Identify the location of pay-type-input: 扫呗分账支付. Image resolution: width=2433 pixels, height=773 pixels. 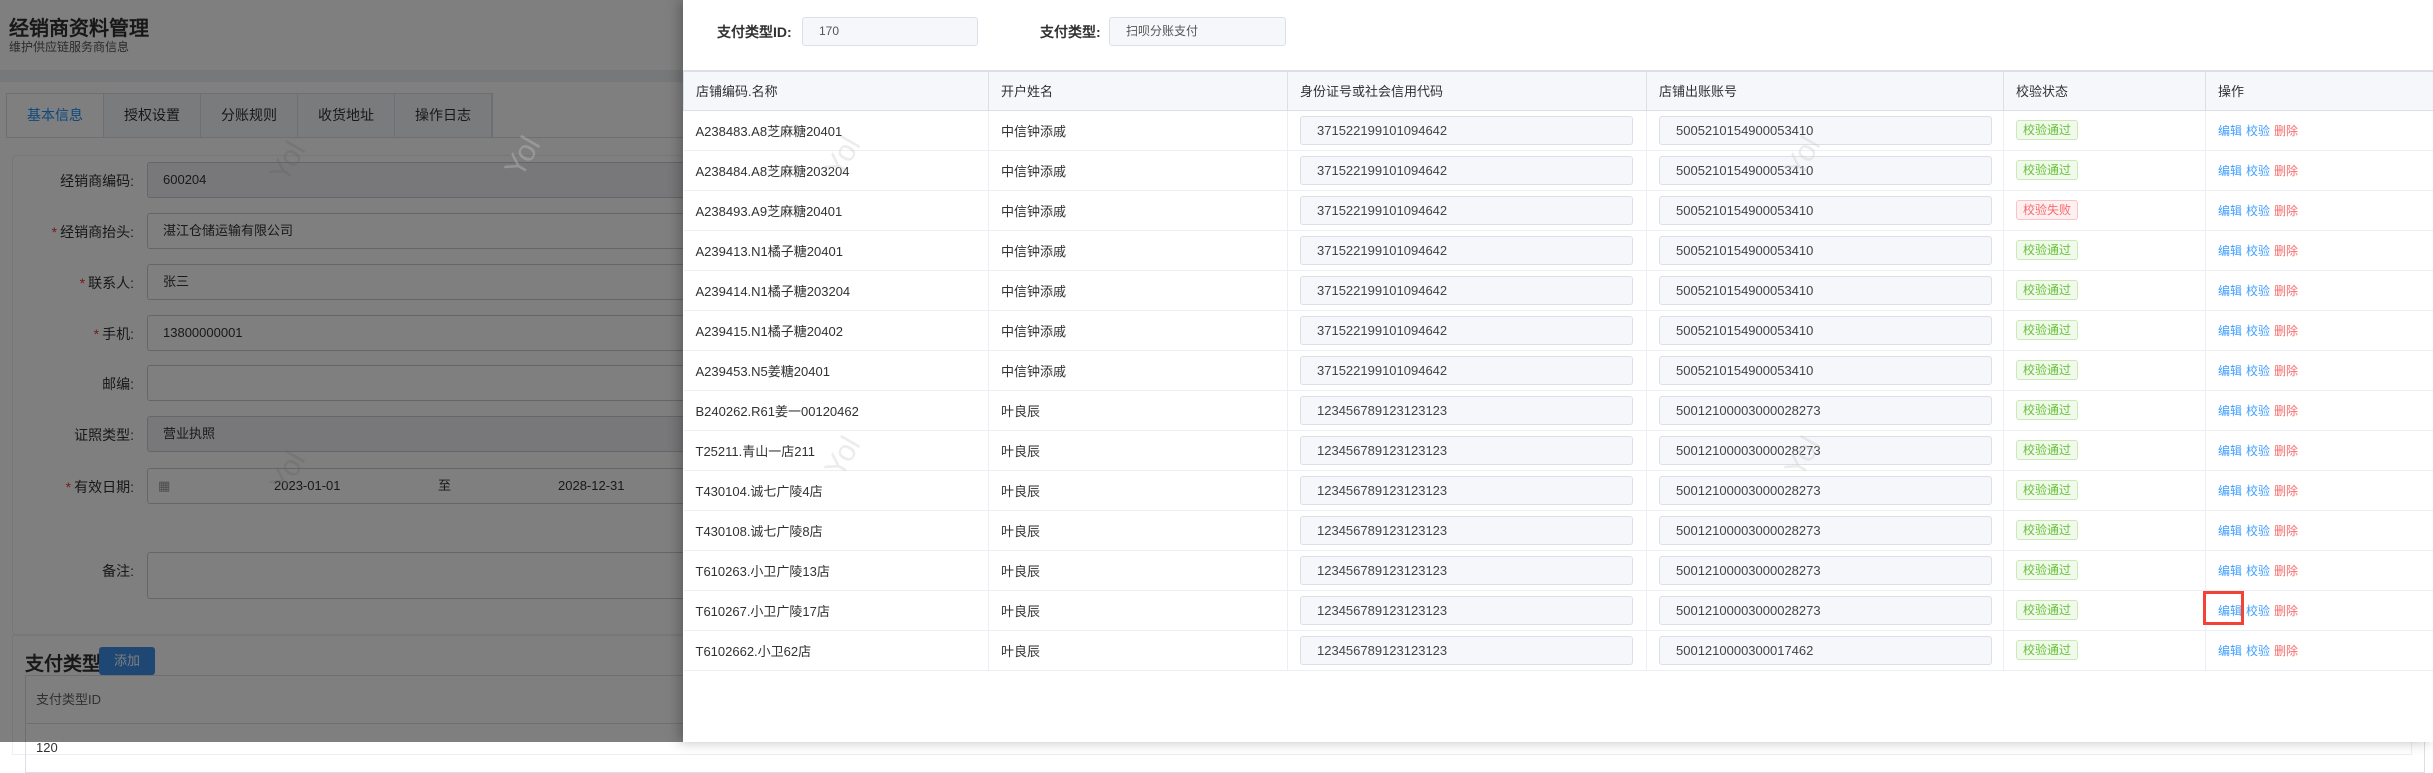
(1197, 31).